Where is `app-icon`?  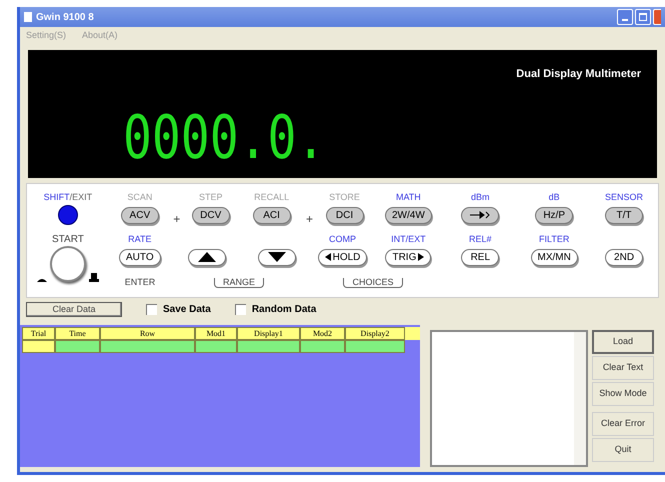 app-icon is located at coordinates (28, 17).